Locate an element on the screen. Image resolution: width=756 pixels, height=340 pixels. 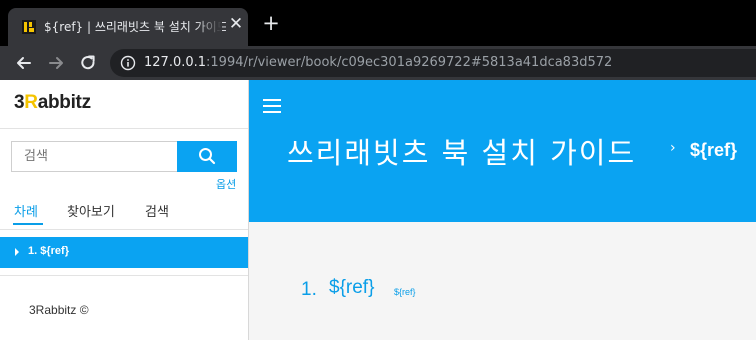
search-icon is located at coordinates (207, 156).